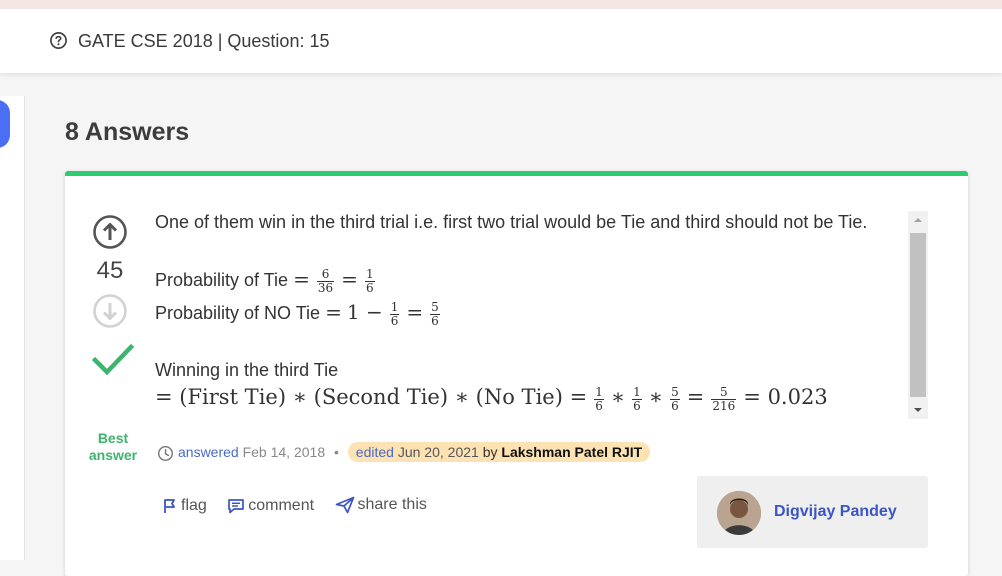  Describe the element at coordinates (785, 397) in the screenshot. I see `math-result: = 0.023` at that location.